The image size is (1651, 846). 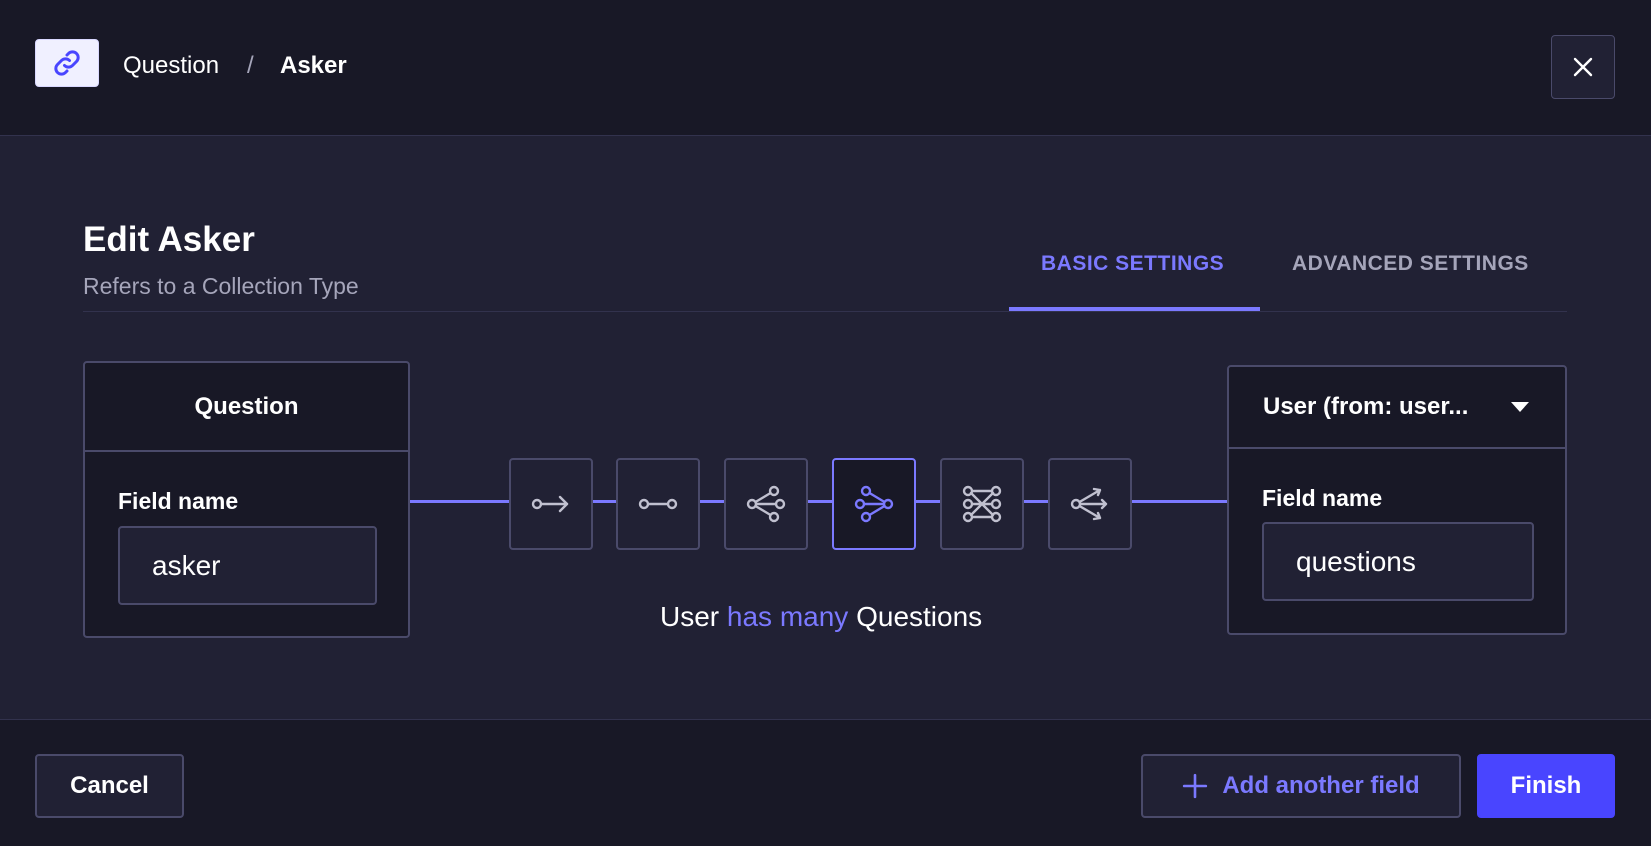 I want to click on relation-description: User has many Questions, so click(x=821, y=617).